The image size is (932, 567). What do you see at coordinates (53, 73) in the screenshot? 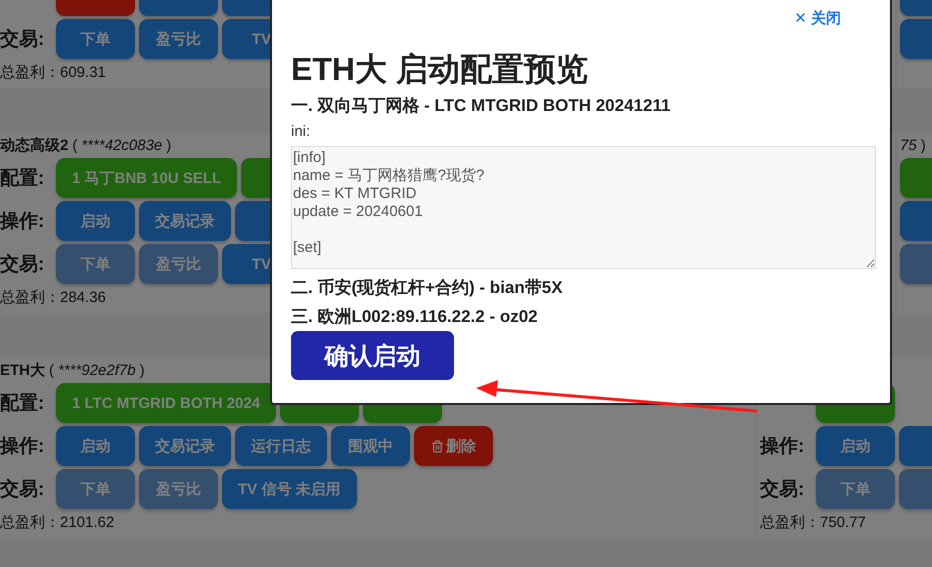
I see `total-profit: 总盈利：609.31` at bounding box center [53, 73].